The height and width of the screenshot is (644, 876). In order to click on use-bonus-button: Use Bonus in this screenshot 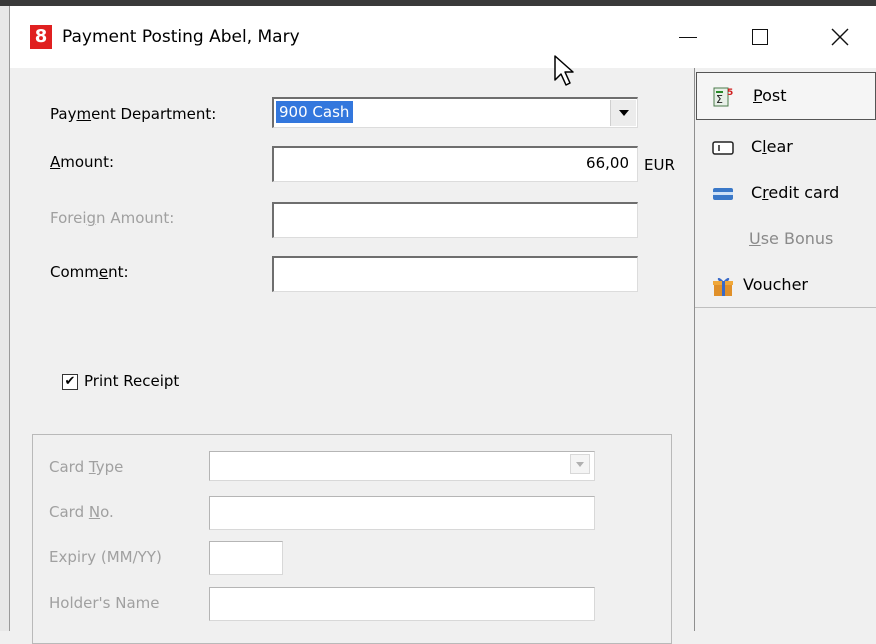, I will do `click(785, 239)`.